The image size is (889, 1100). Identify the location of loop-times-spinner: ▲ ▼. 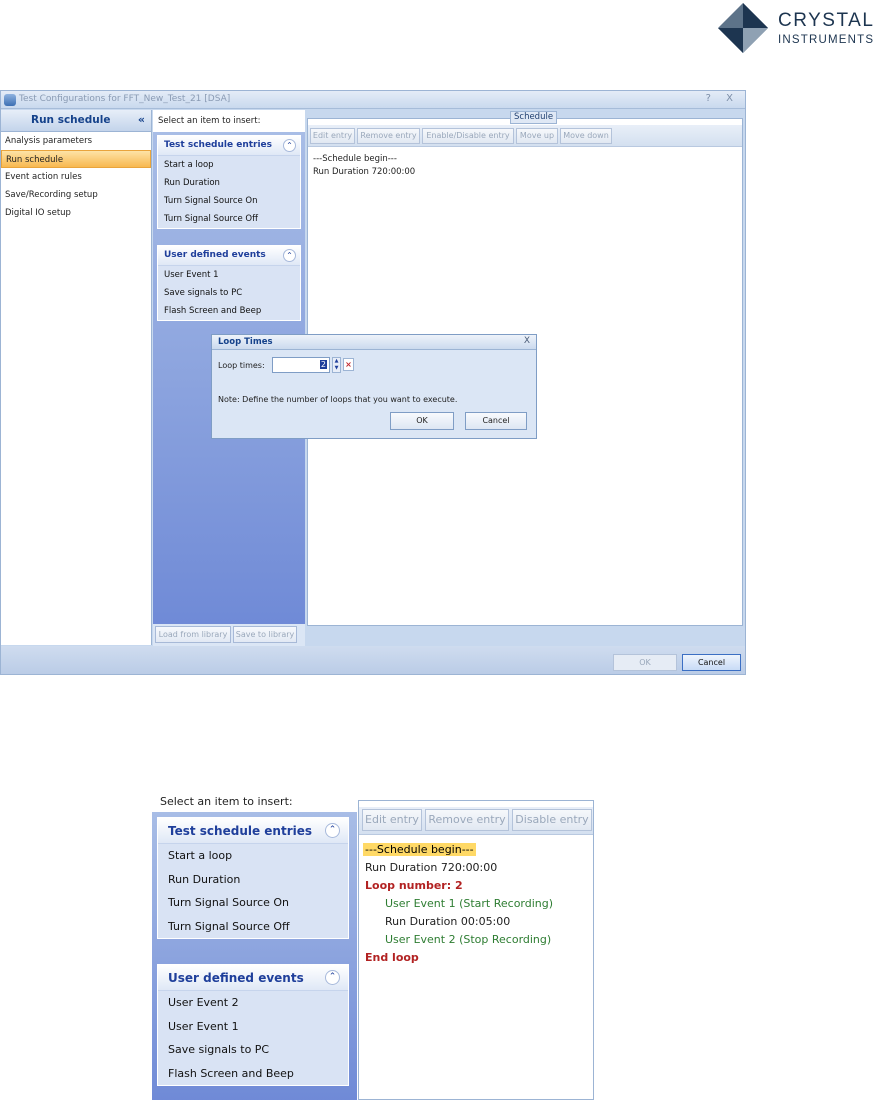
(336, 365).